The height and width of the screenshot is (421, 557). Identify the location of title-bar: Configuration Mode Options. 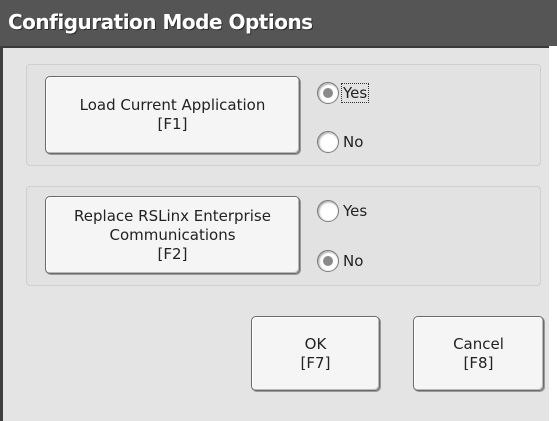
(278, 24).